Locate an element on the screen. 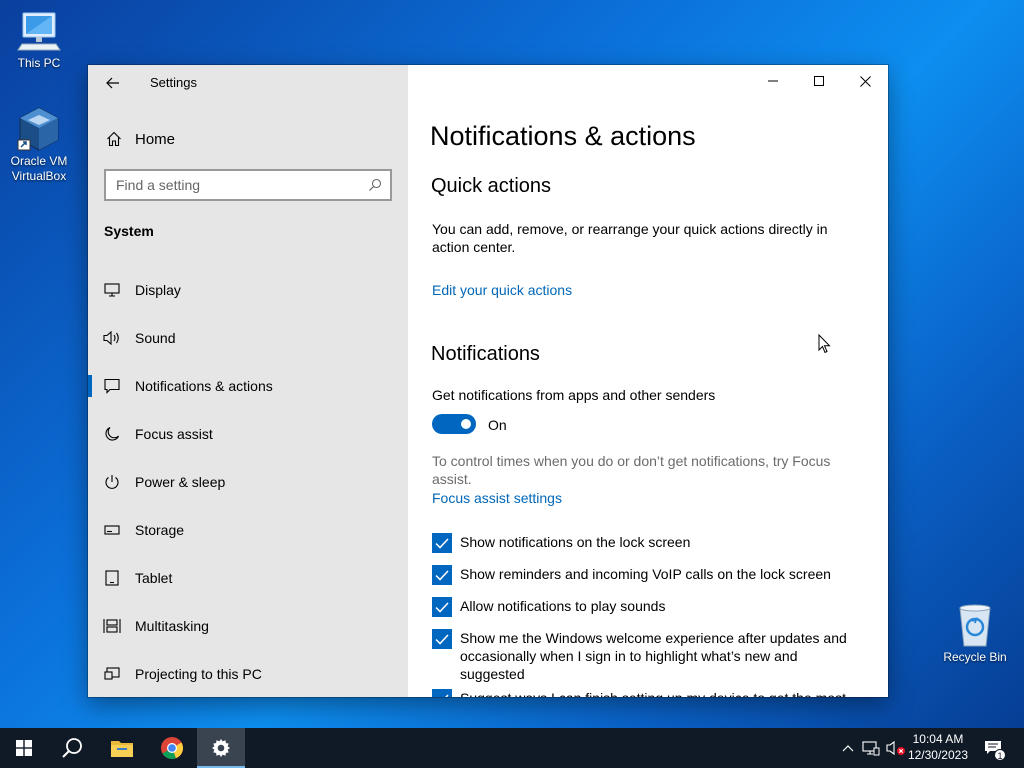 This screenshot has width=1024, height=768. sidebar-item-label: Power & sleep is located at coordinates (180, 482).